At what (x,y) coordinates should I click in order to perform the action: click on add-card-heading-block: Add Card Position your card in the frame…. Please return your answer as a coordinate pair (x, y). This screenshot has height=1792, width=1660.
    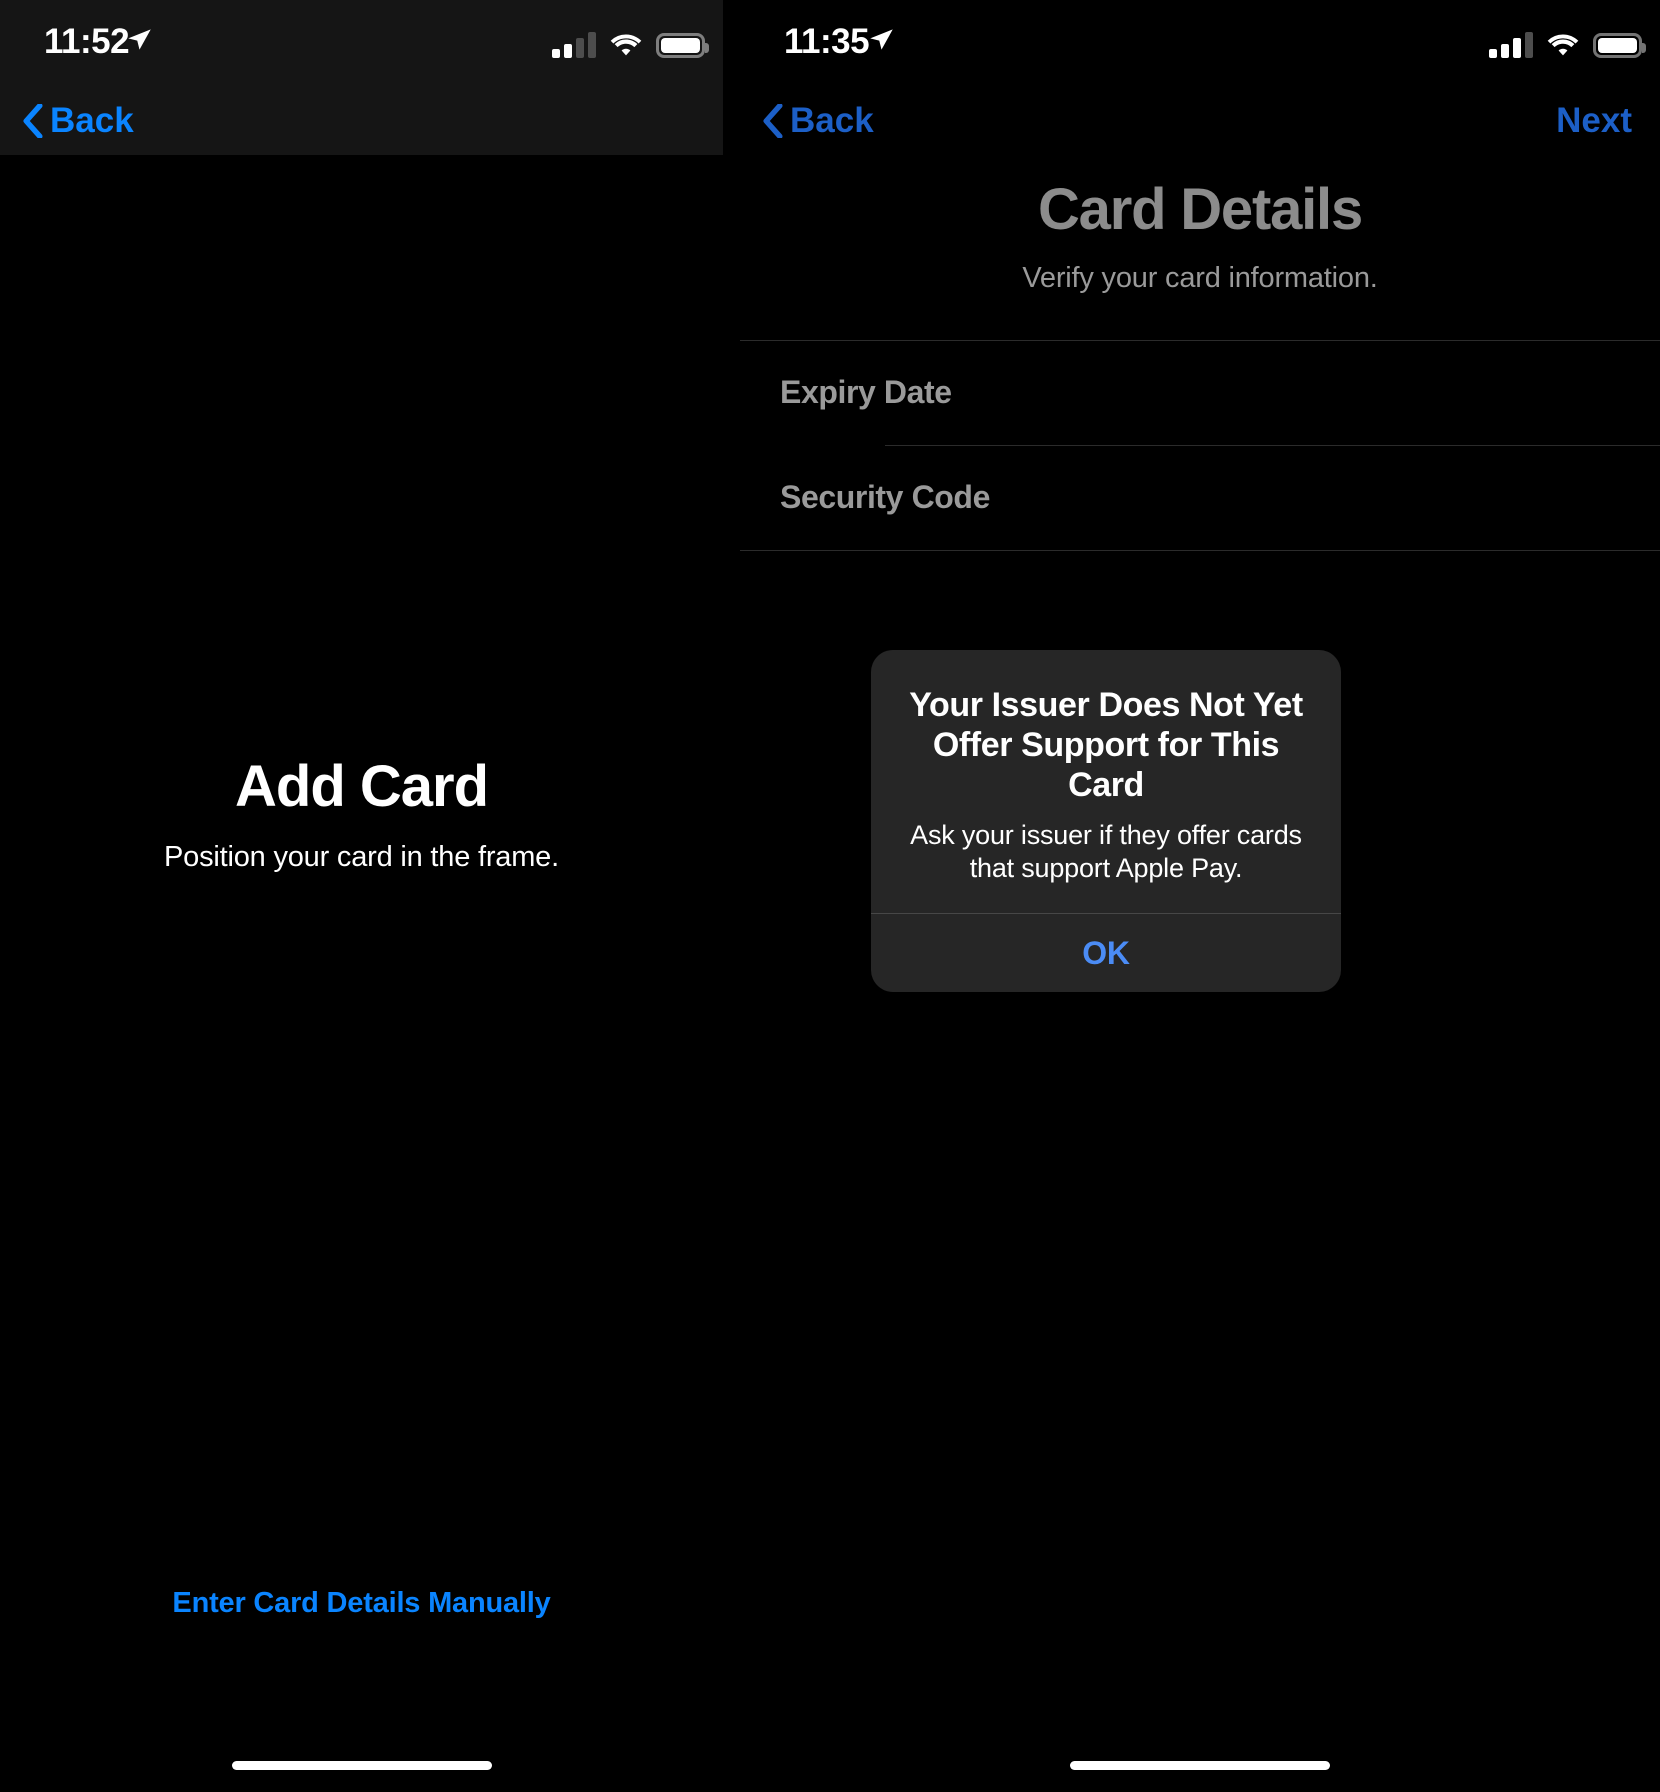
    Looking at the image, I should click on (361, 814).